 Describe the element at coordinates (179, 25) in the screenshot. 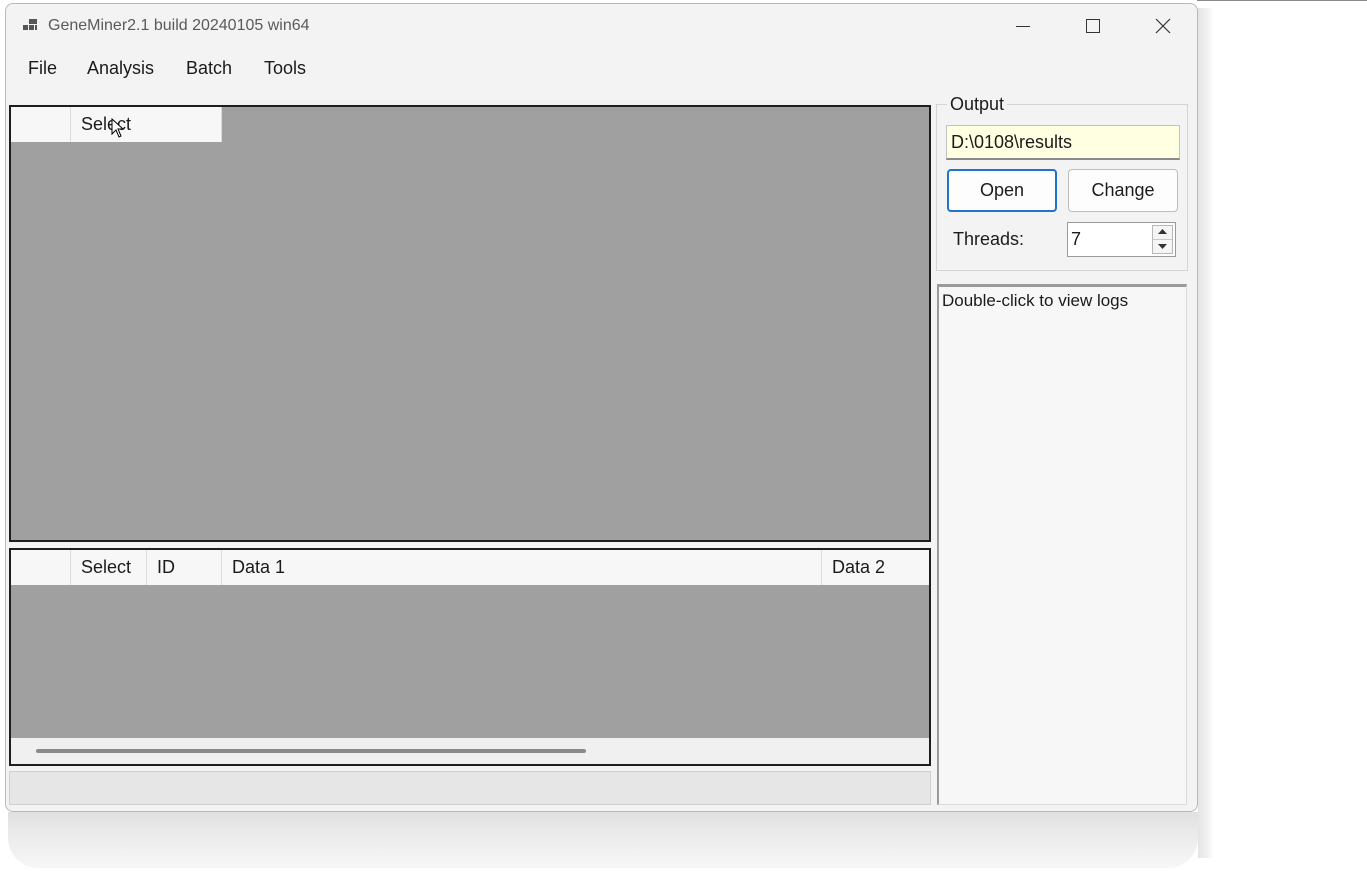

I see `window-title: GeneMiner2.1 build 20240105 win64` at that location.